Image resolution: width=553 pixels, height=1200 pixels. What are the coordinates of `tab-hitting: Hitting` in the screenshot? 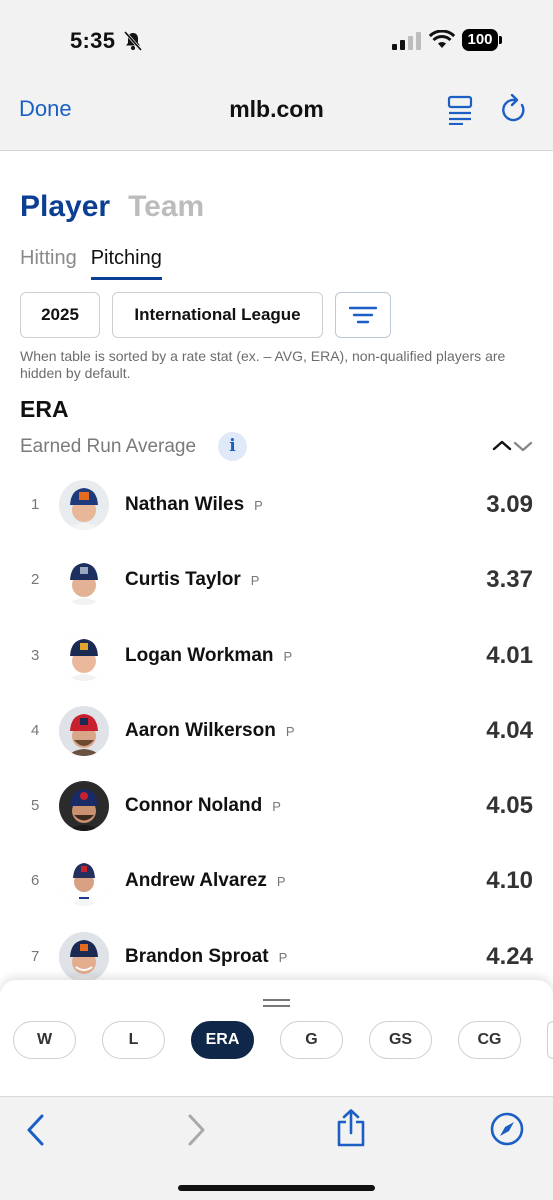 It's located at (48, 258).